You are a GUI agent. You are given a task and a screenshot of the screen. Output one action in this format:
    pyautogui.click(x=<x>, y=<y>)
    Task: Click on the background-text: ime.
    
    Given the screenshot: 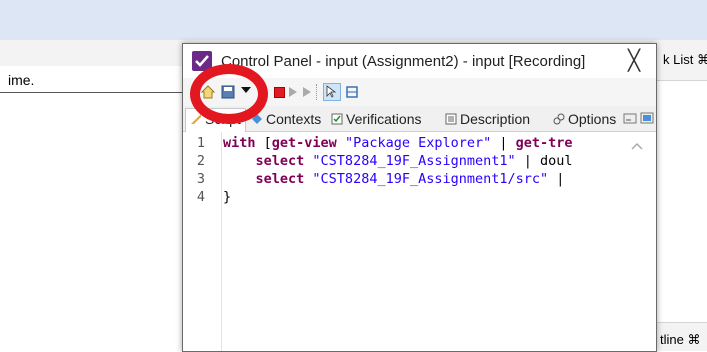 What is the action you would take?
    pyautogui.click(x=21, y=80)
    